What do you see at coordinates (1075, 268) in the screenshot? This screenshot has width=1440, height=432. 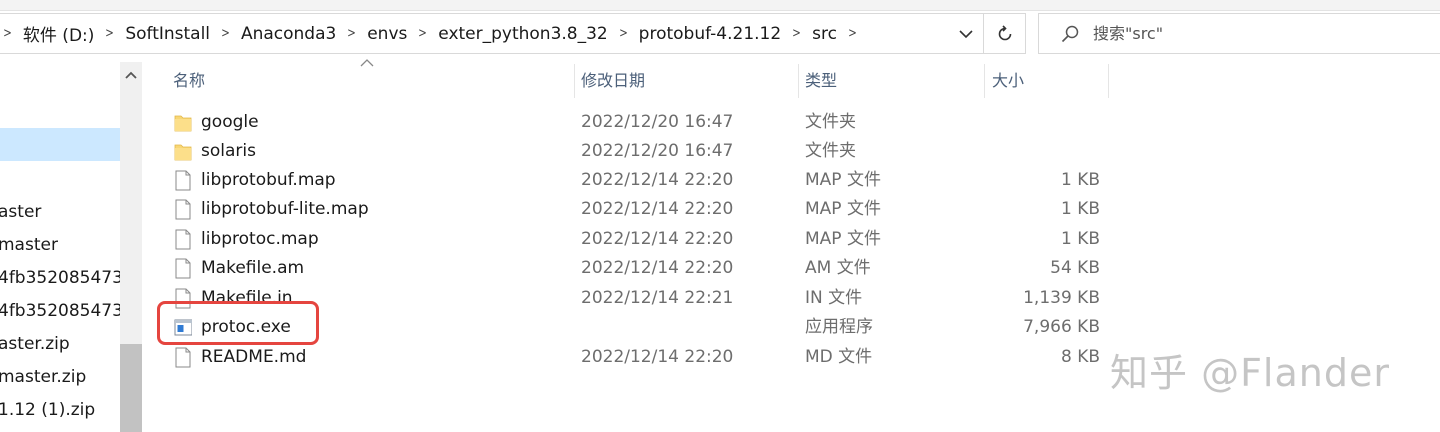 I see `file-size: 54 KB` at bounding box center [1075, 268].